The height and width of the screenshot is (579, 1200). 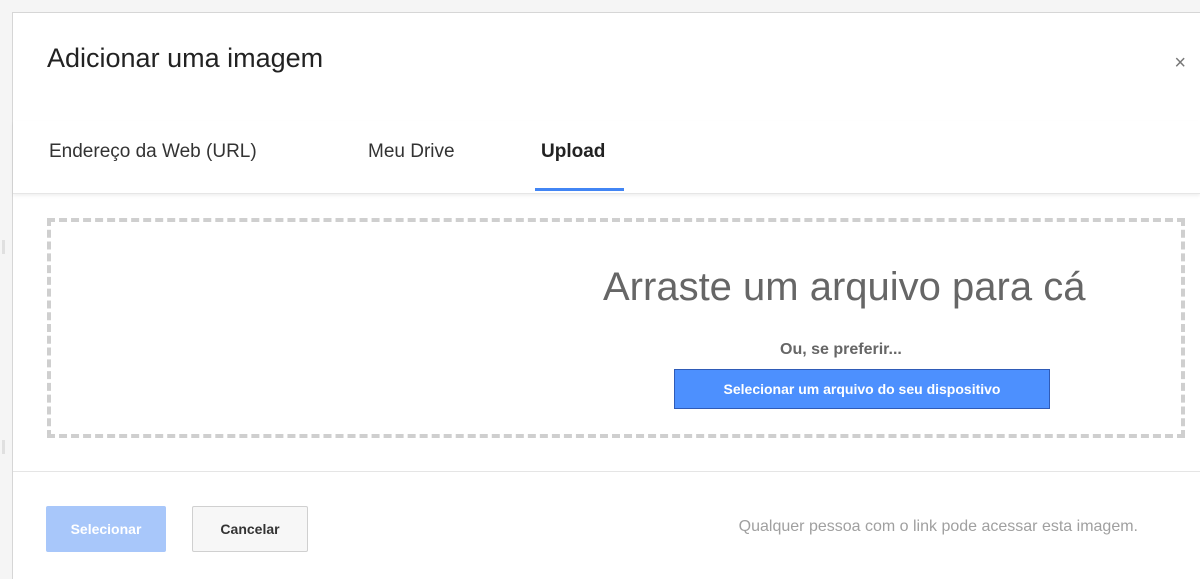 I want to click on select-file-from-device-button: Selecionar um arquivo do seu dispositivo, so click(x=862, y=389).